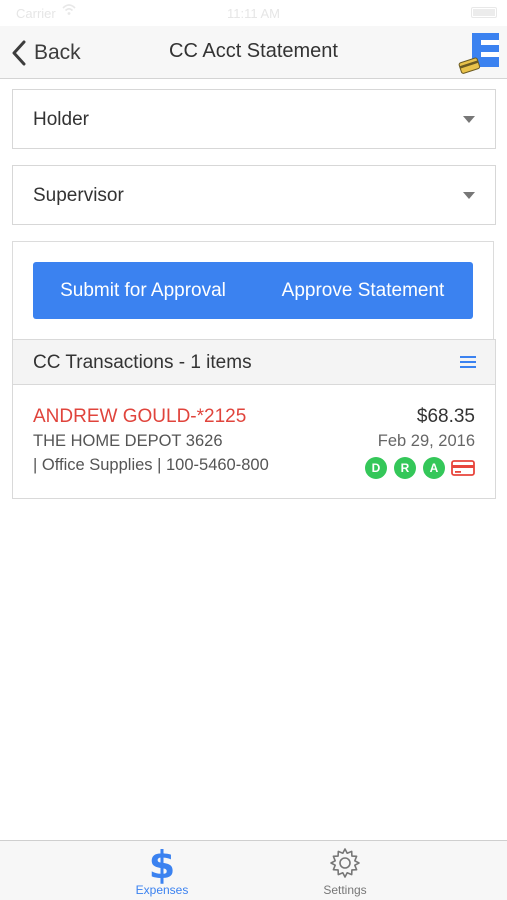 The width and height of the screenshot is (507, 900). I want to click on app-logo-icon, so click(478, 53).